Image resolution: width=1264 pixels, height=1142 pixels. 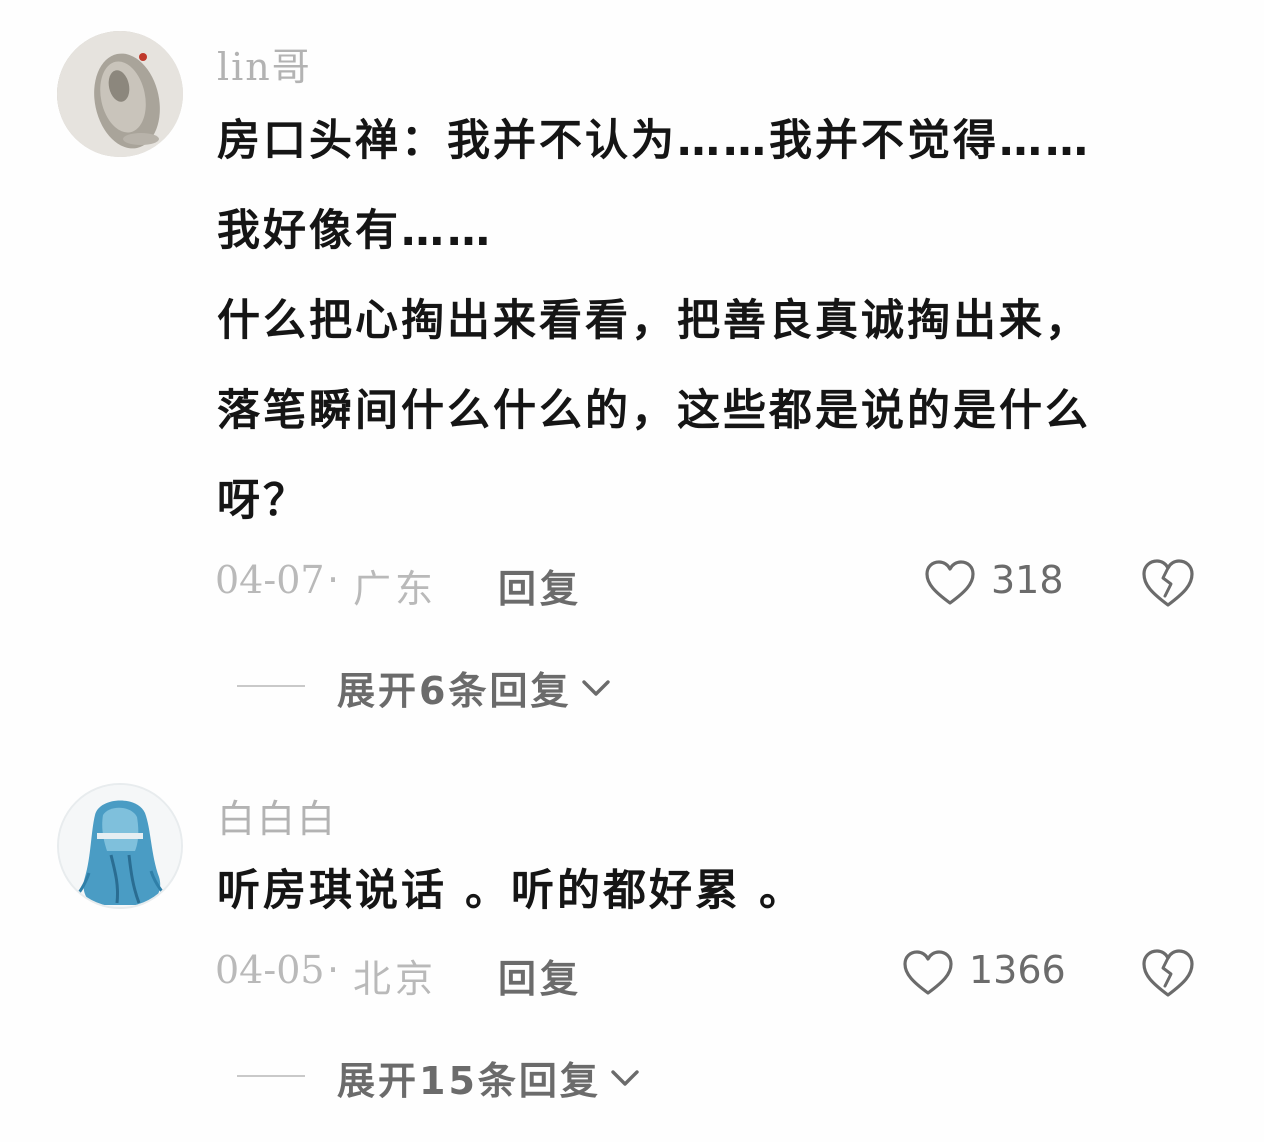 What do you see at coordinates (654, 411) in the screenshot?
I see `comment-text-line: 落笔瞬间什么什么的，这些都是说的是什么` at bounding box center [654, 411].